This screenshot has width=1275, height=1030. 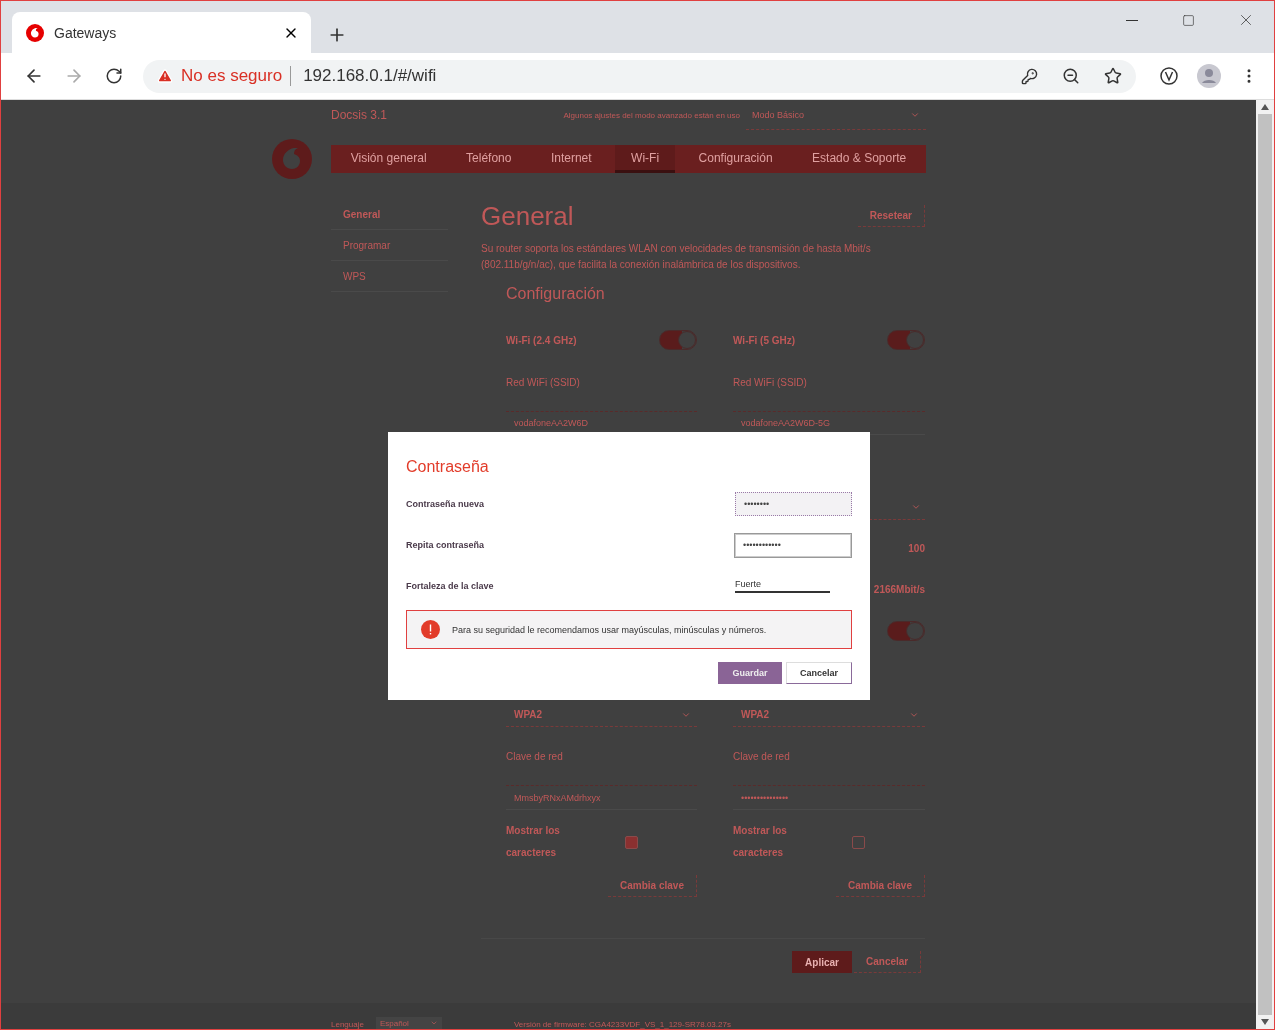 What do you see at coordinates (916, 548) in the screenshot?
I see `value-text: 100` at bounding box center [916, 548].